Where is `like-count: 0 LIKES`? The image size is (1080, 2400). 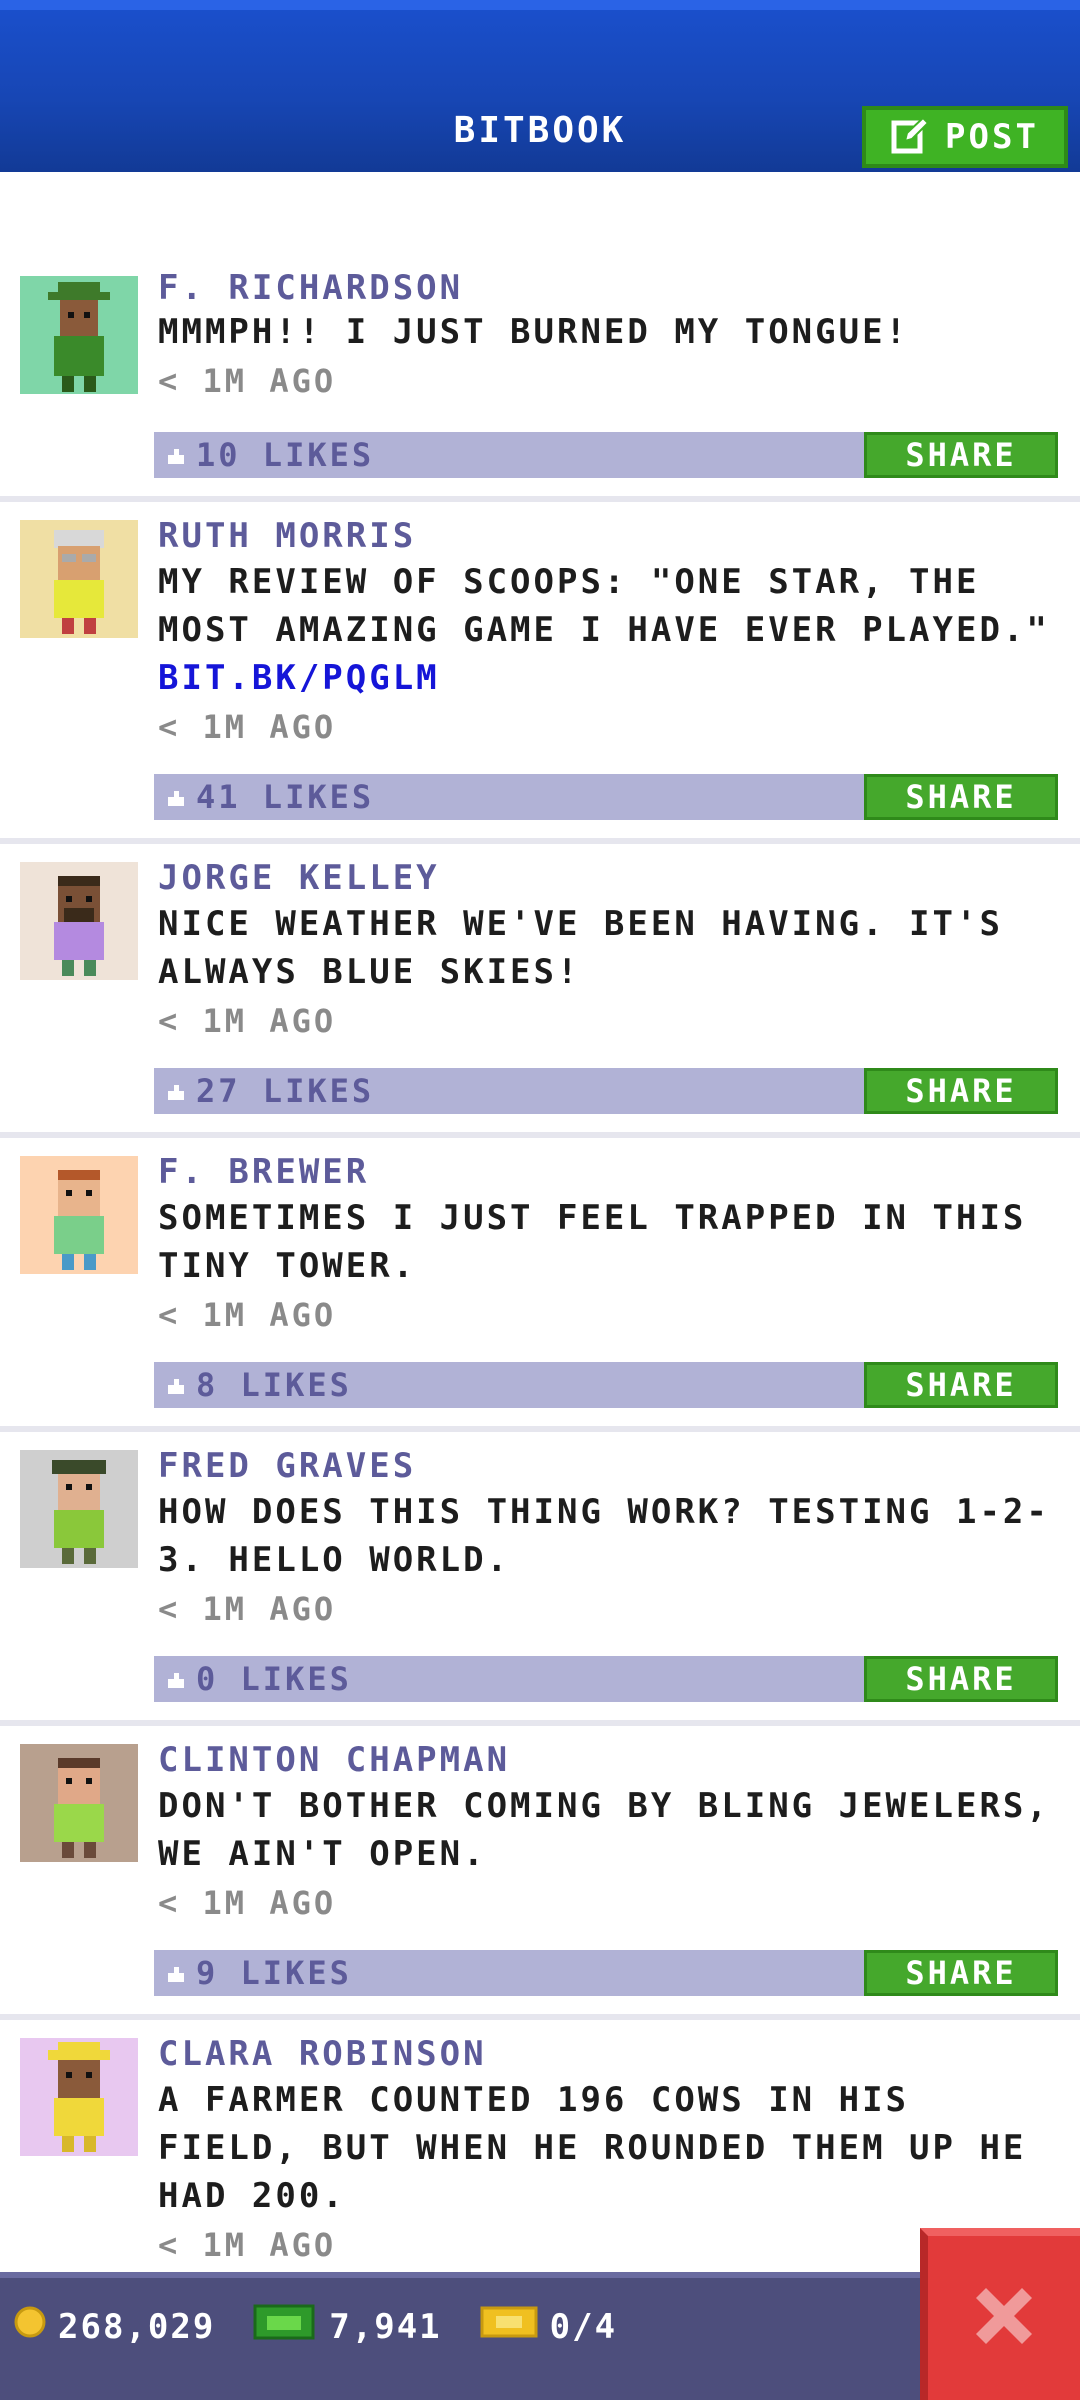 like-count: 0 LIKES is located at coordinates (253, 1679).